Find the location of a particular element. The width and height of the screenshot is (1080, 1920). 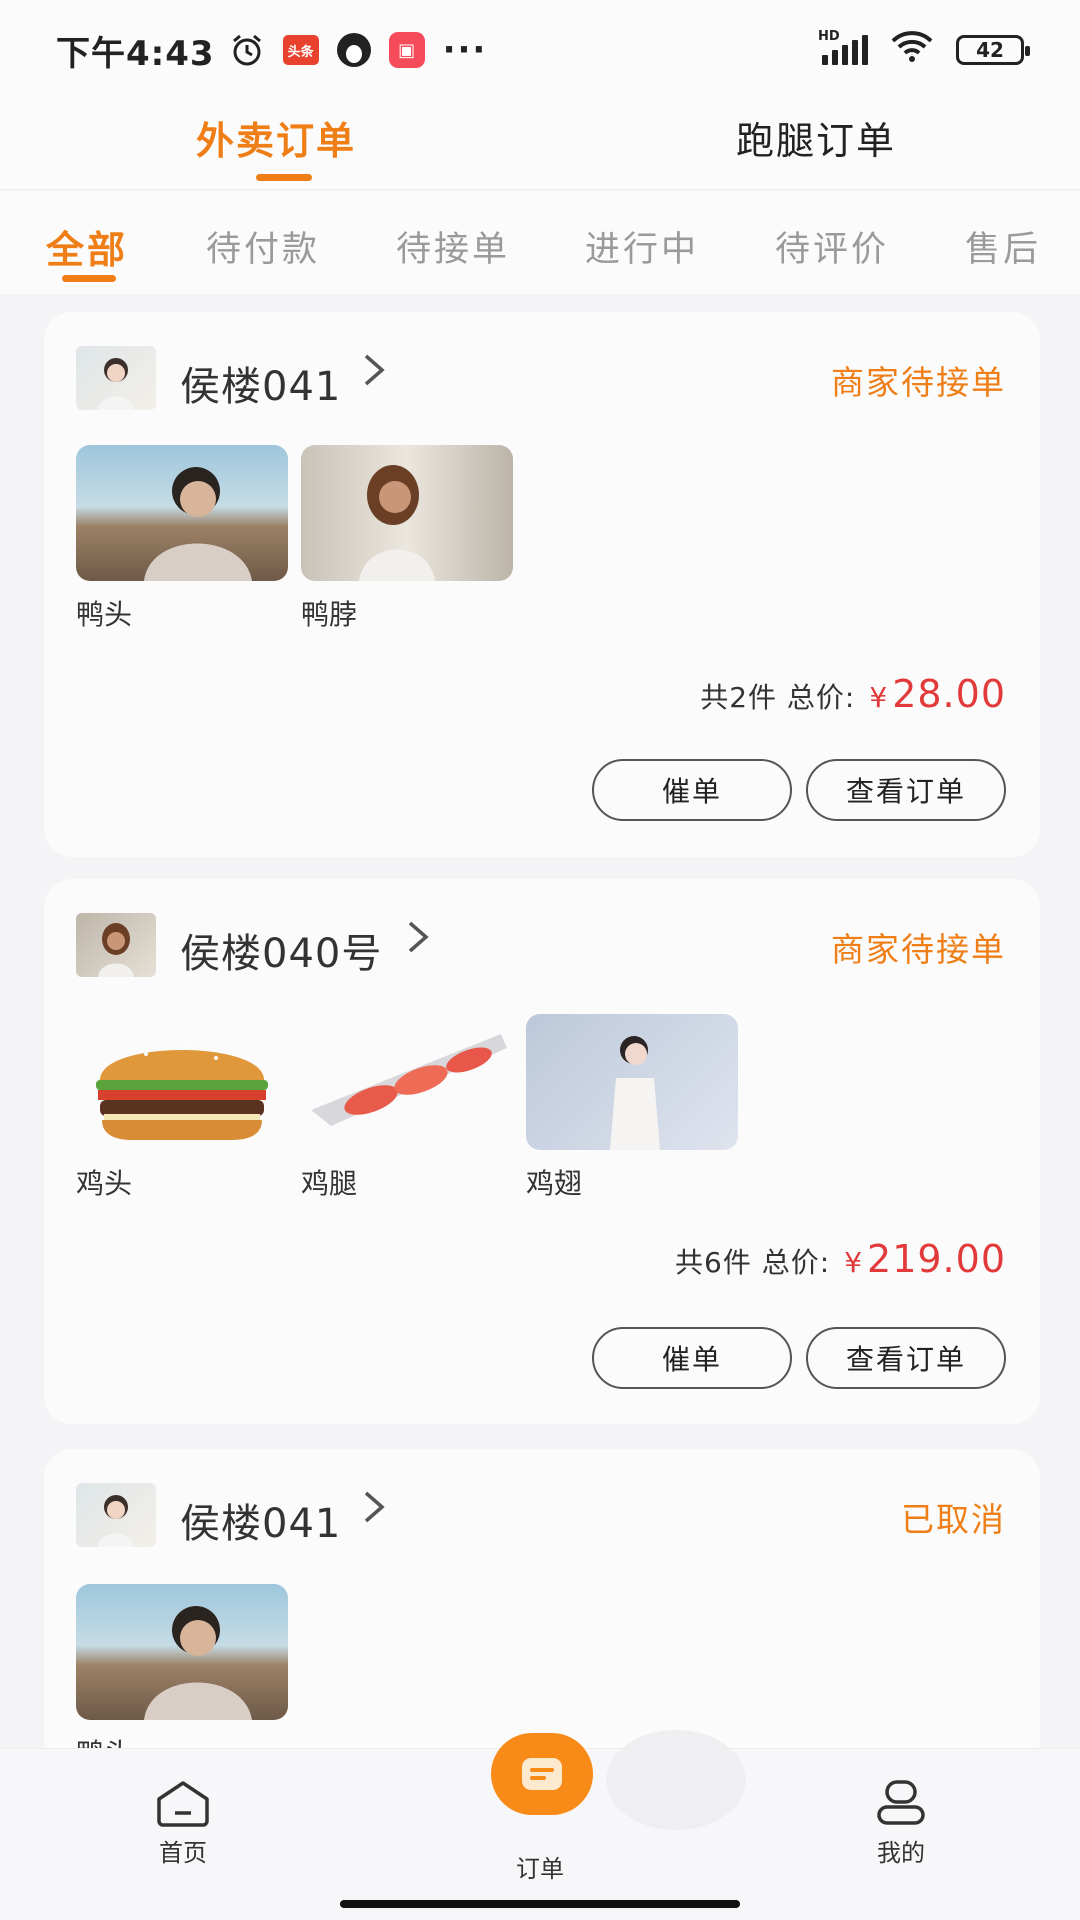

video-app-icon: ▣ is located at coordinates (406, 50).